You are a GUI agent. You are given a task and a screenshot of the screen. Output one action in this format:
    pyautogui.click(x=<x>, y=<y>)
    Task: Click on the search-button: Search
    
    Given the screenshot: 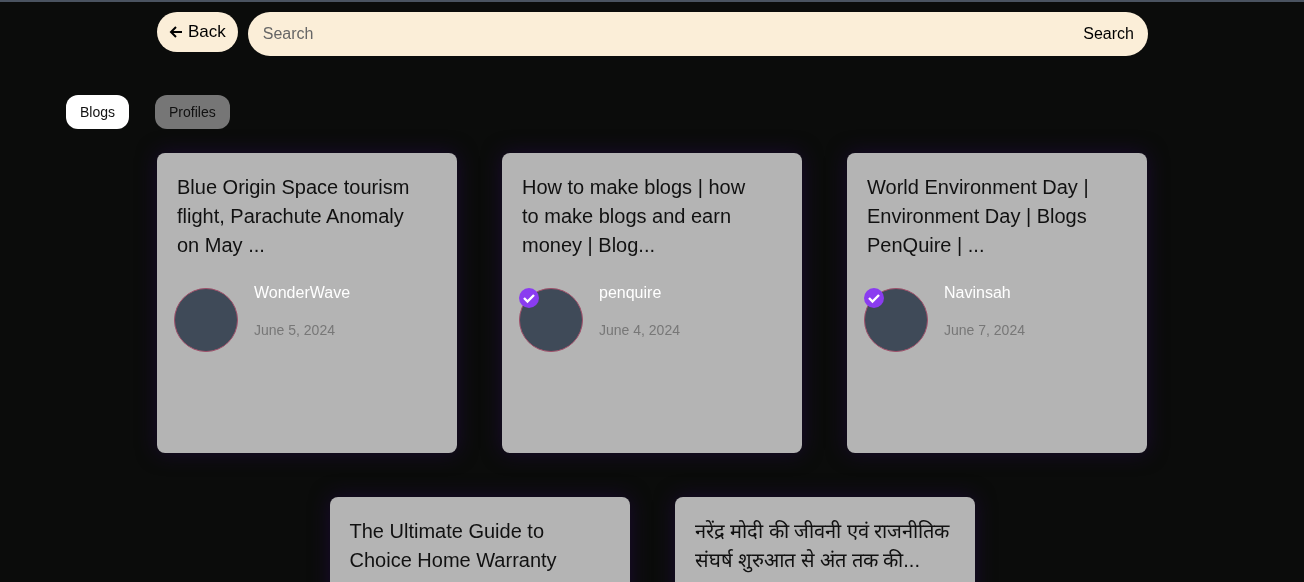 What is the action you would take?
    pyautogui.click(x=1113, y=34)
    